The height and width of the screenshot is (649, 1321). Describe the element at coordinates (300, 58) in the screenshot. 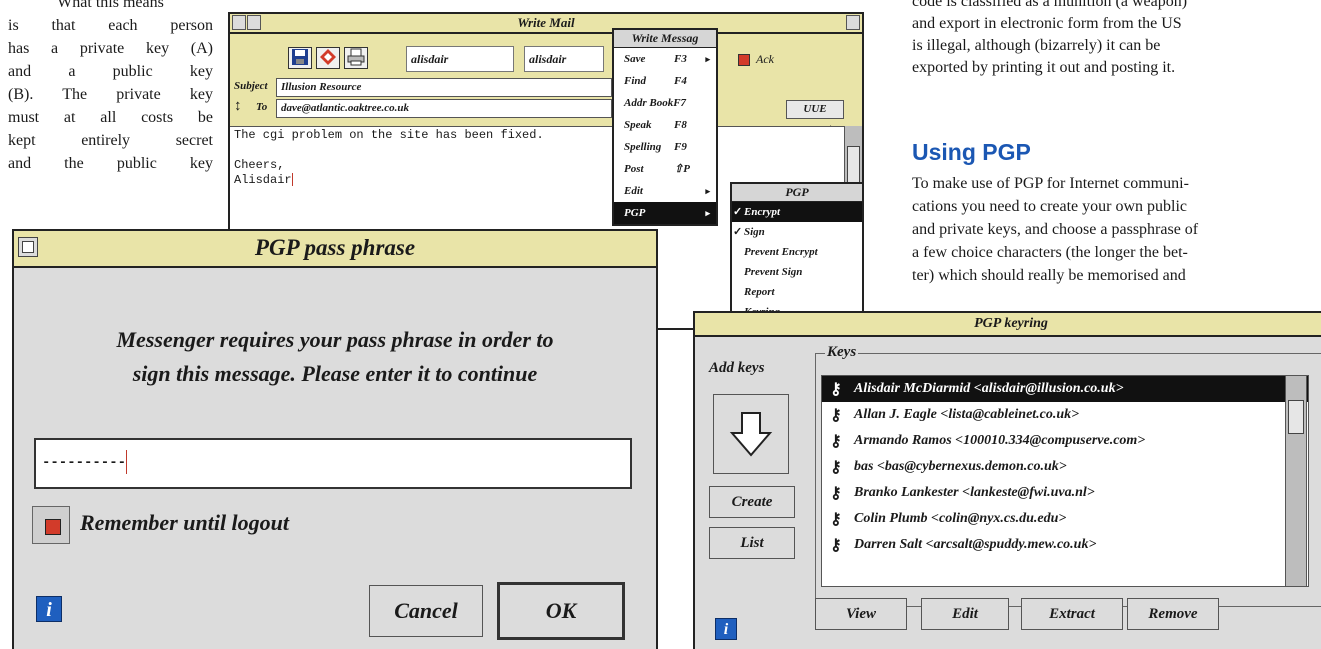

I see `save-disk-icon` at that location.